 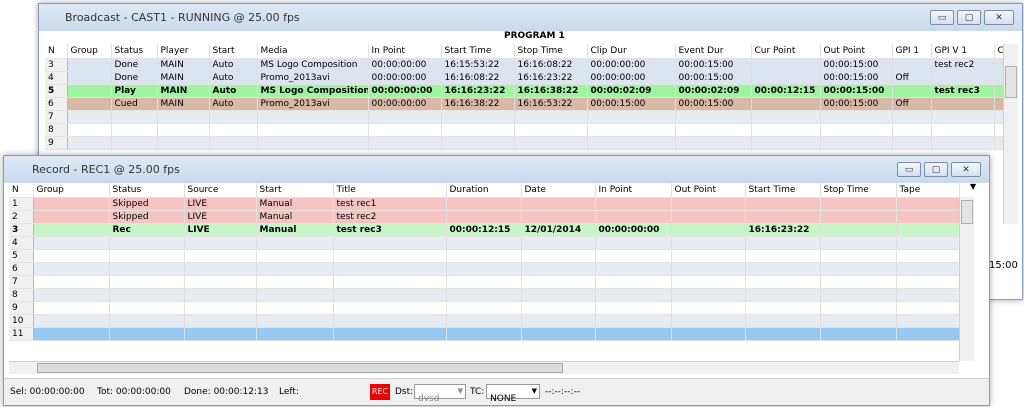 What do you see at coordinates (220, 190) in the screenshot?
I see `record-column-header: Source` at bounding box center [220, 190].